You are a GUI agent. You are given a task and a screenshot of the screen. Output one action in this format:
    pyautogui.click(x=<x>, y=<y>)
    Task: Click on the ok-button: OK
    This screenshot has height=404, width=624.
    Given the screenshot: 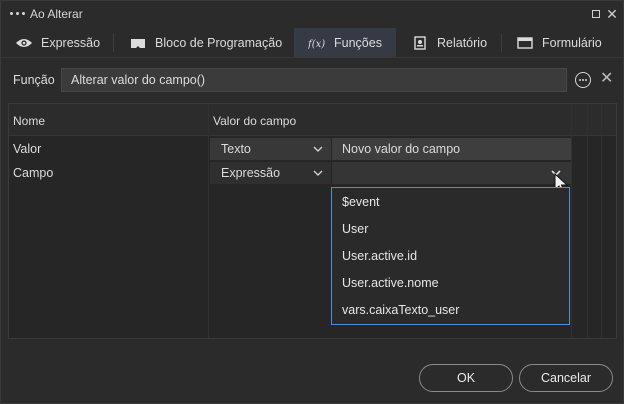 What is the action you would take?
    pyautogui.click(x=466, y=378)
    